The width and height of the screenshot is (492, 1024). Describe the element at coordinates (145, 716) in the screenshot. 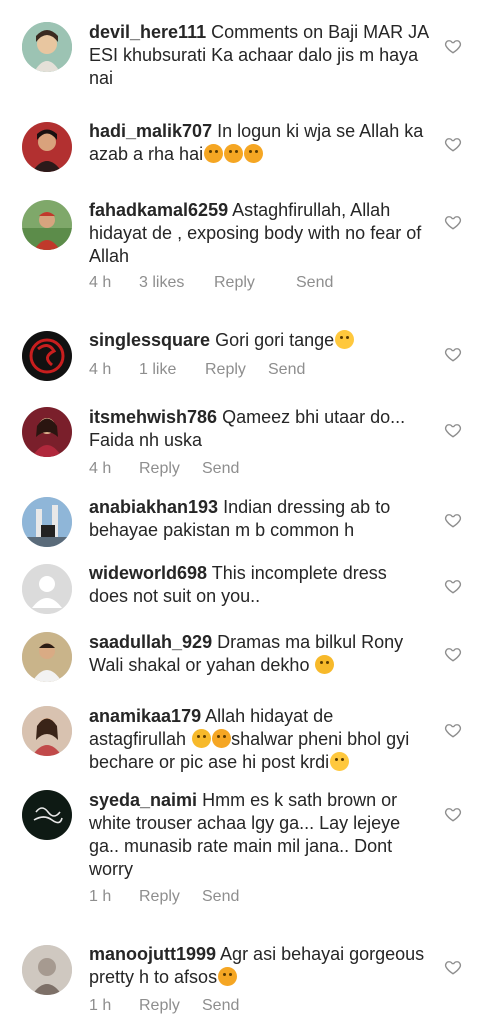

I see `comment-username: anamikaa179` at that location.